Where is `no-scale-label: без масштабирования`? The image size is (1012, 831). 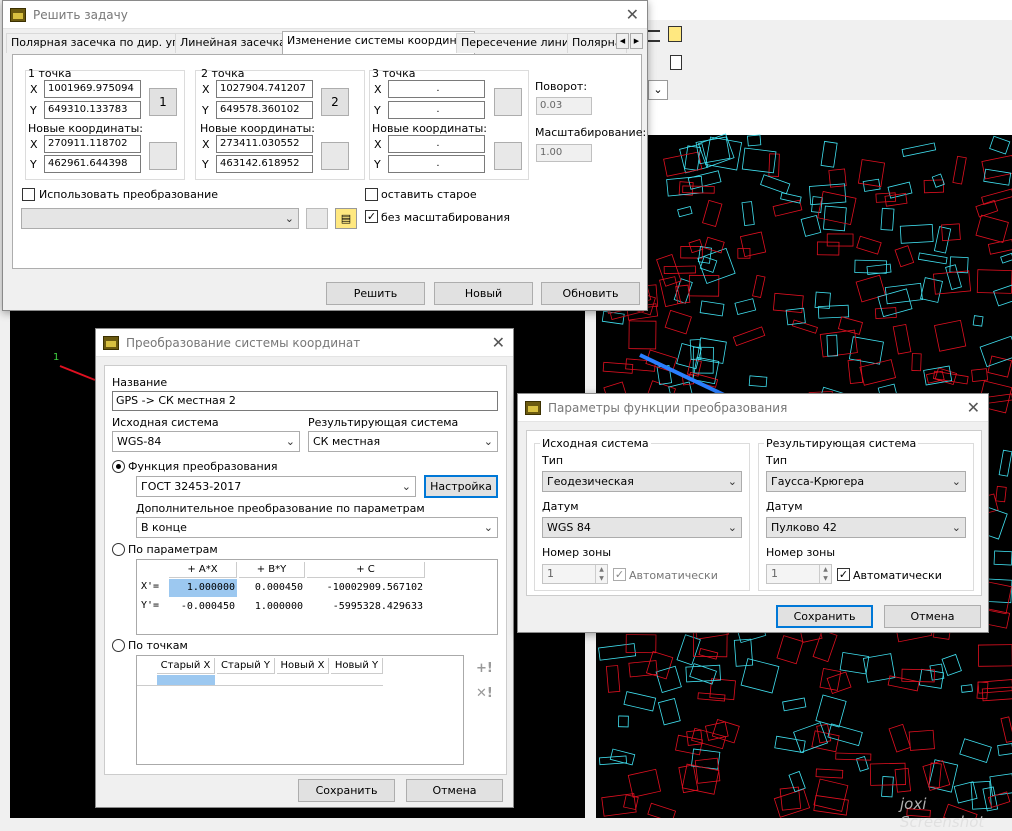
no-scale-label: без масштабирования is located at coordinates (446, 217).